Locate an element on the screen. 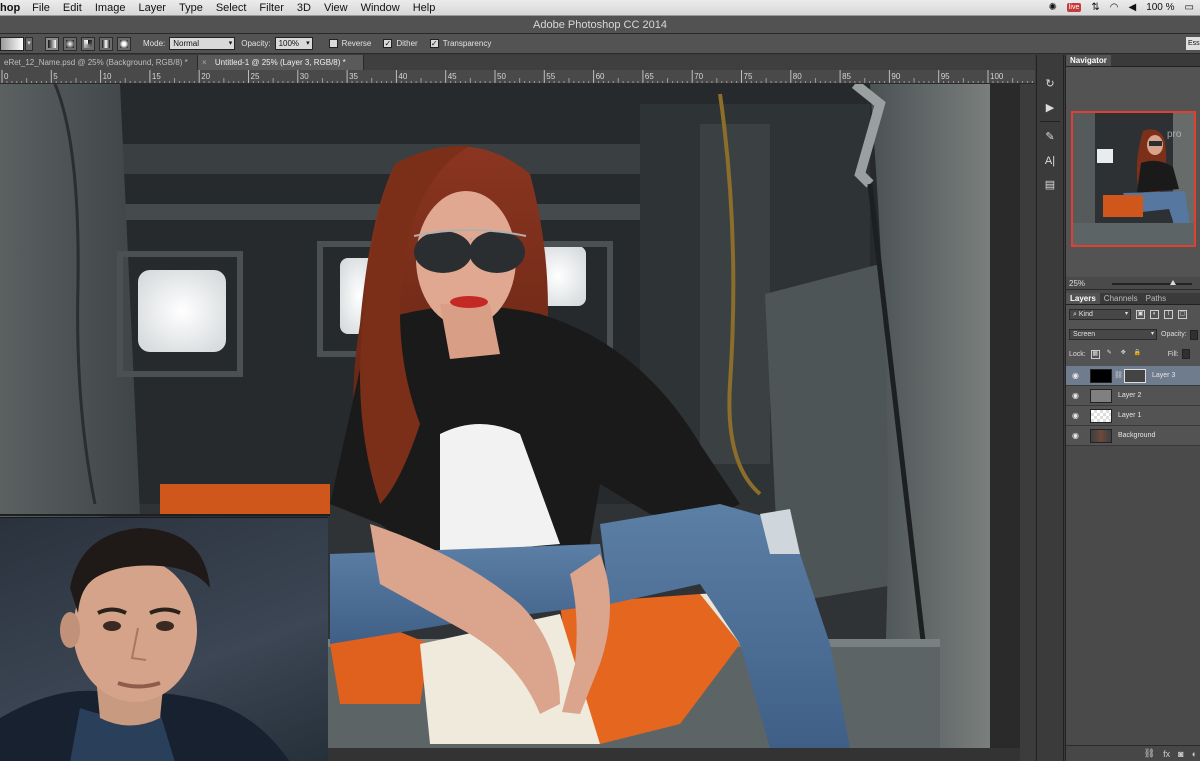 The height and width of the screenshot is (761, 1200). reverse-checkbox is located at coordinates (333, 43).